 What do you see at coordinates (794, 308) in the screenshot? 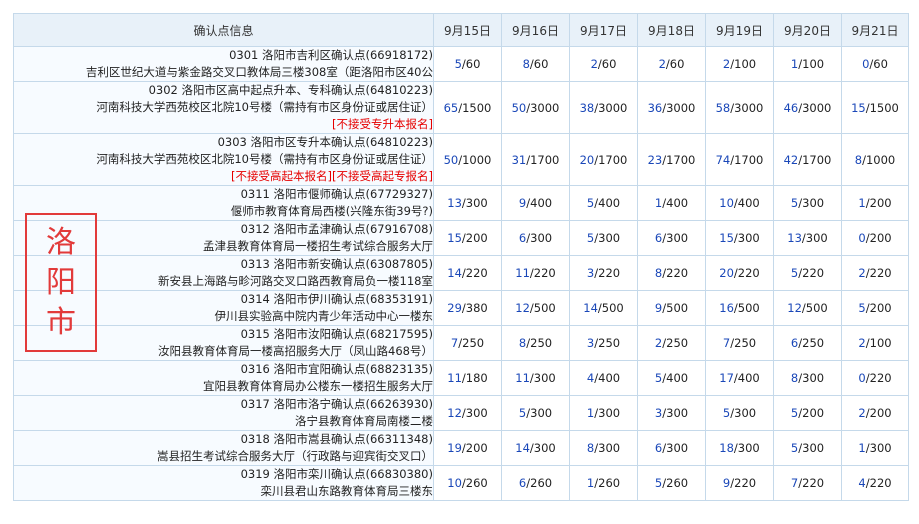
I see `confirmed-count: 12` at bounding box center [794, 308].